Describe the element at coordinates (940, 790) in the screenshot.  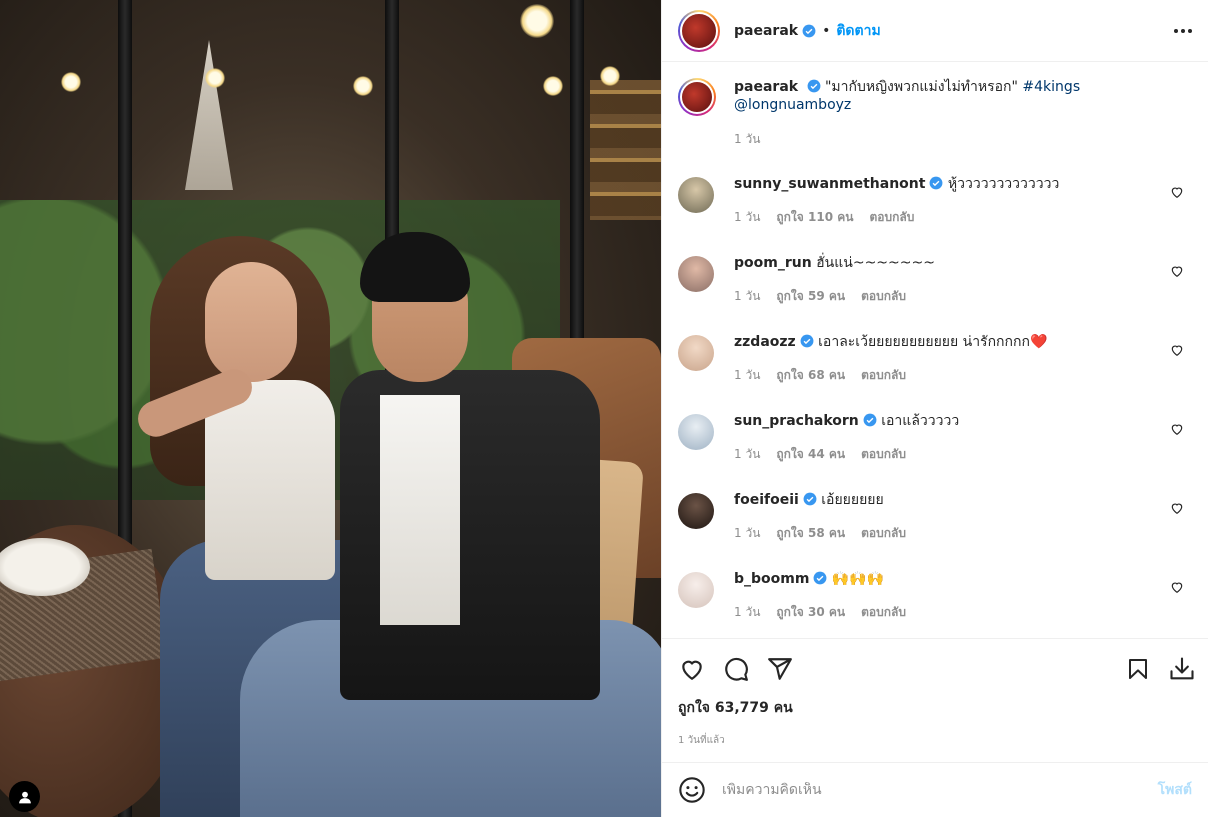
I see `comment-input` at that location.